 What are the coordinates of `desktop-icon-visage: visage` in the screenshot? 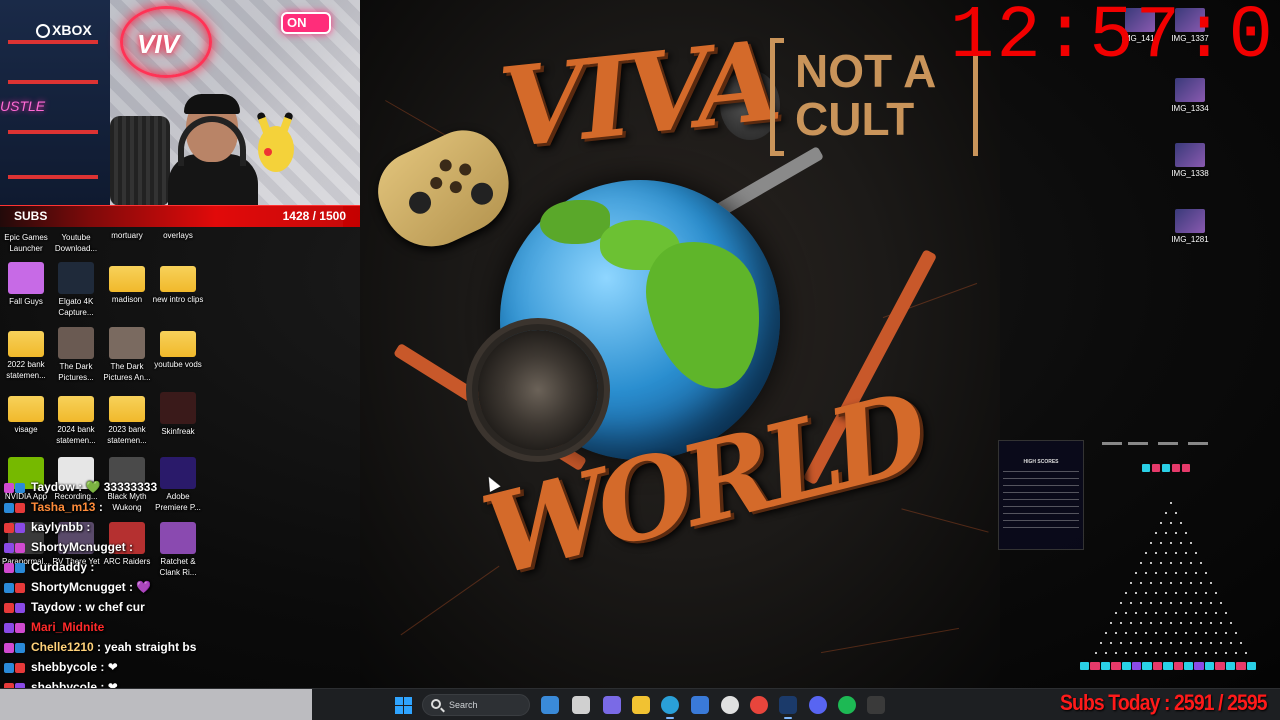 It's located at (26, 413).